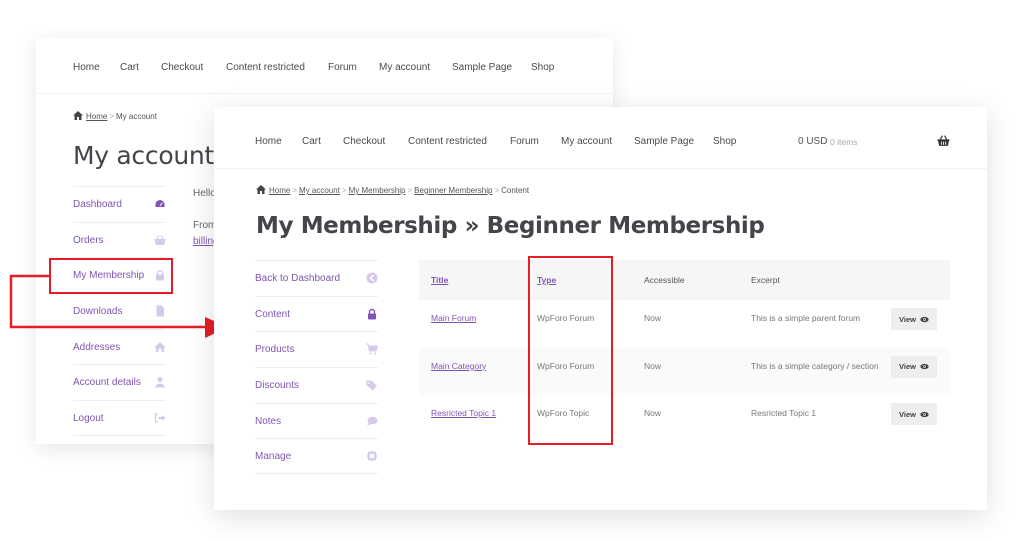 This screenshot has width=1024, height=542. I want to click on account-nav-downloads: Downloads, so click(119, 311).